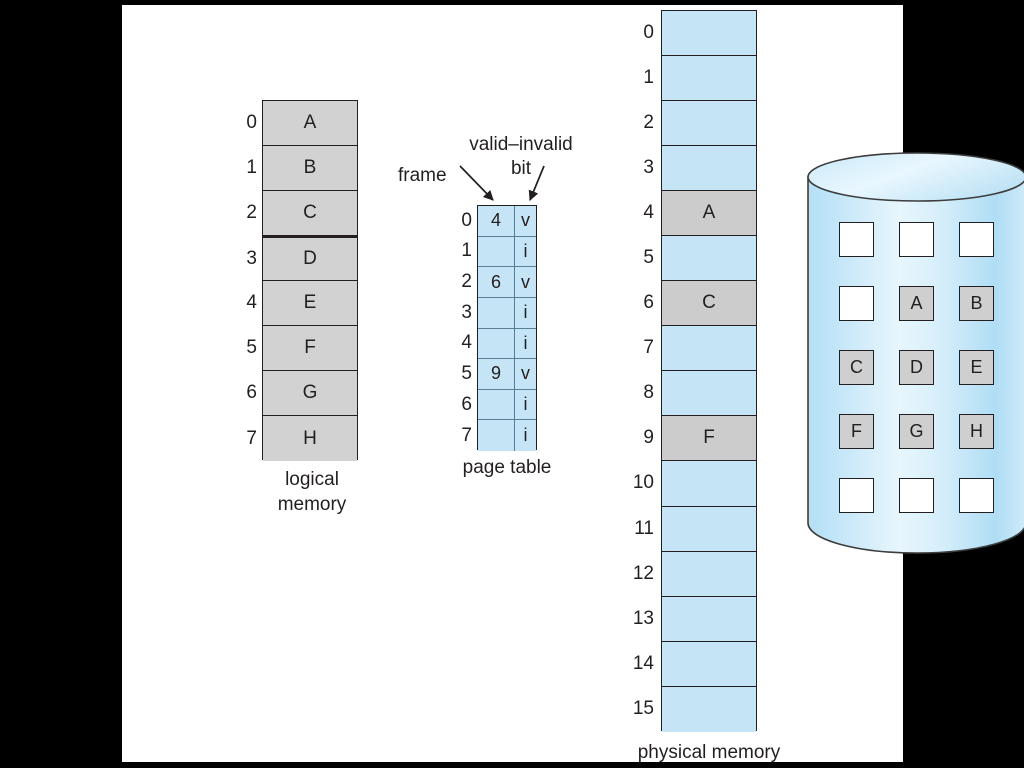 Image resolution: width=1024 pixels, height=768 pixels. I want to click on page-table-pointer-arrows, so click(502, 183).